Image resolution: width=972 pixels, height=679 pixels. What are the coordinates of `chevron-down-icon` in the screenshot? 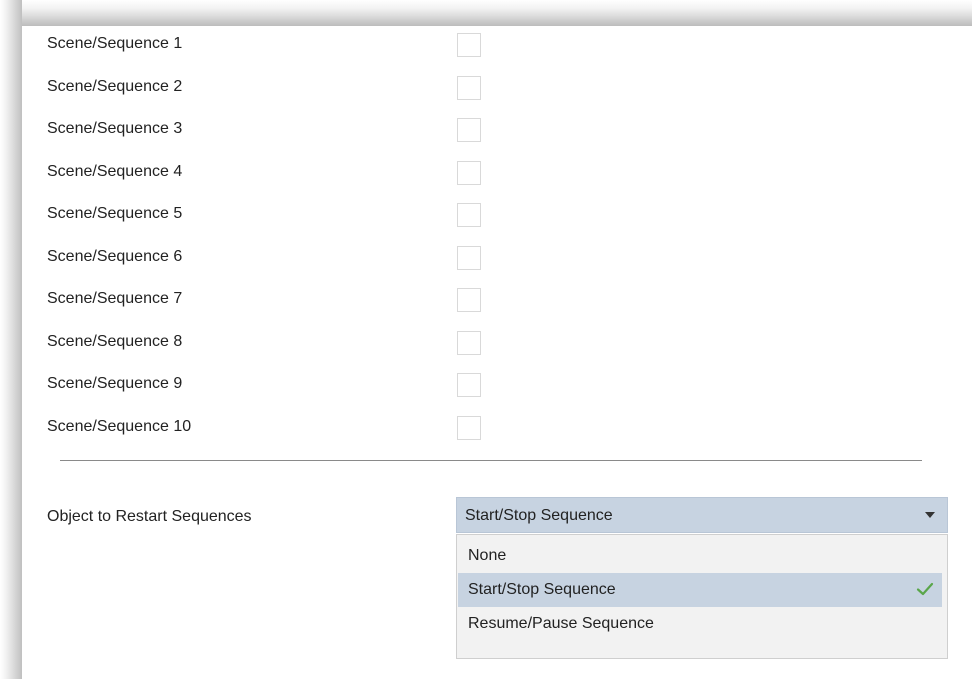 It's located at (930, 515).